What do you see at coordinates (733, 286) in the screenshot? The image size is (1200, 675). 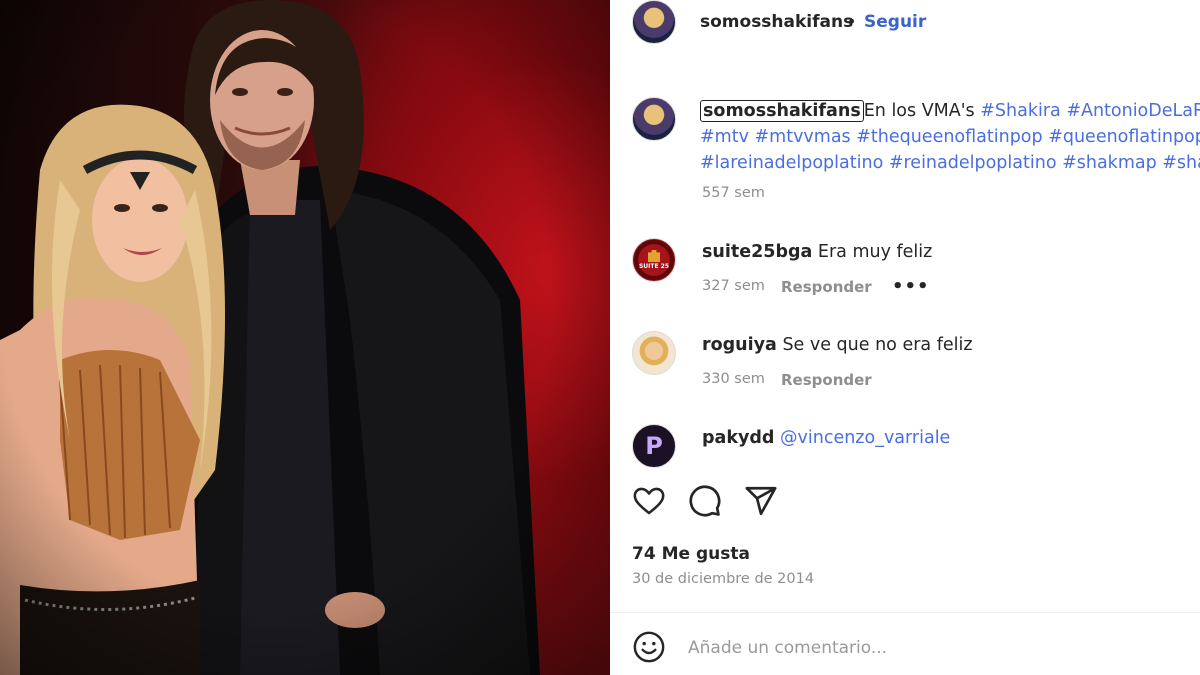 I see `comment-age: 327 sem` at bounding box center [733, 286].